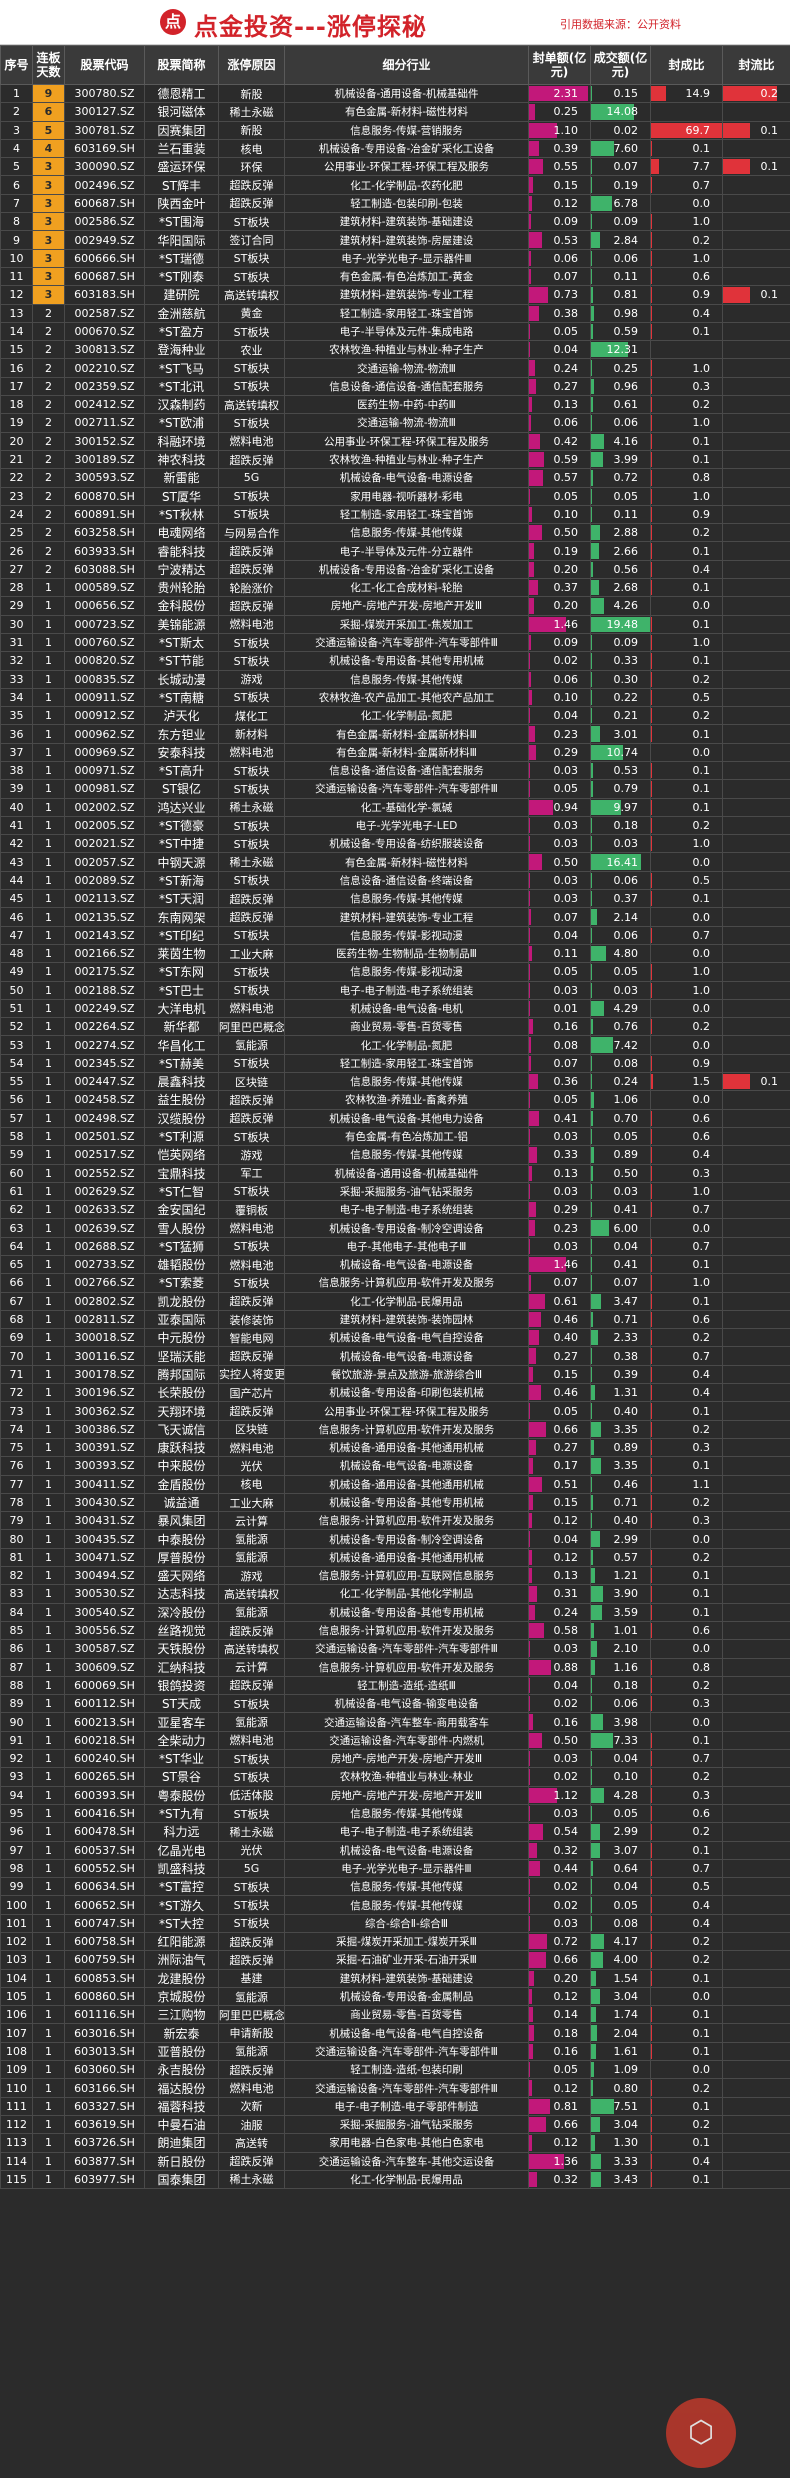 This screenshot has height=2478, width=790. What do you see at coordinates (251, 1173) in the screenshot?
I see `row-reason: 军工` at bounding box center [251, 1173].